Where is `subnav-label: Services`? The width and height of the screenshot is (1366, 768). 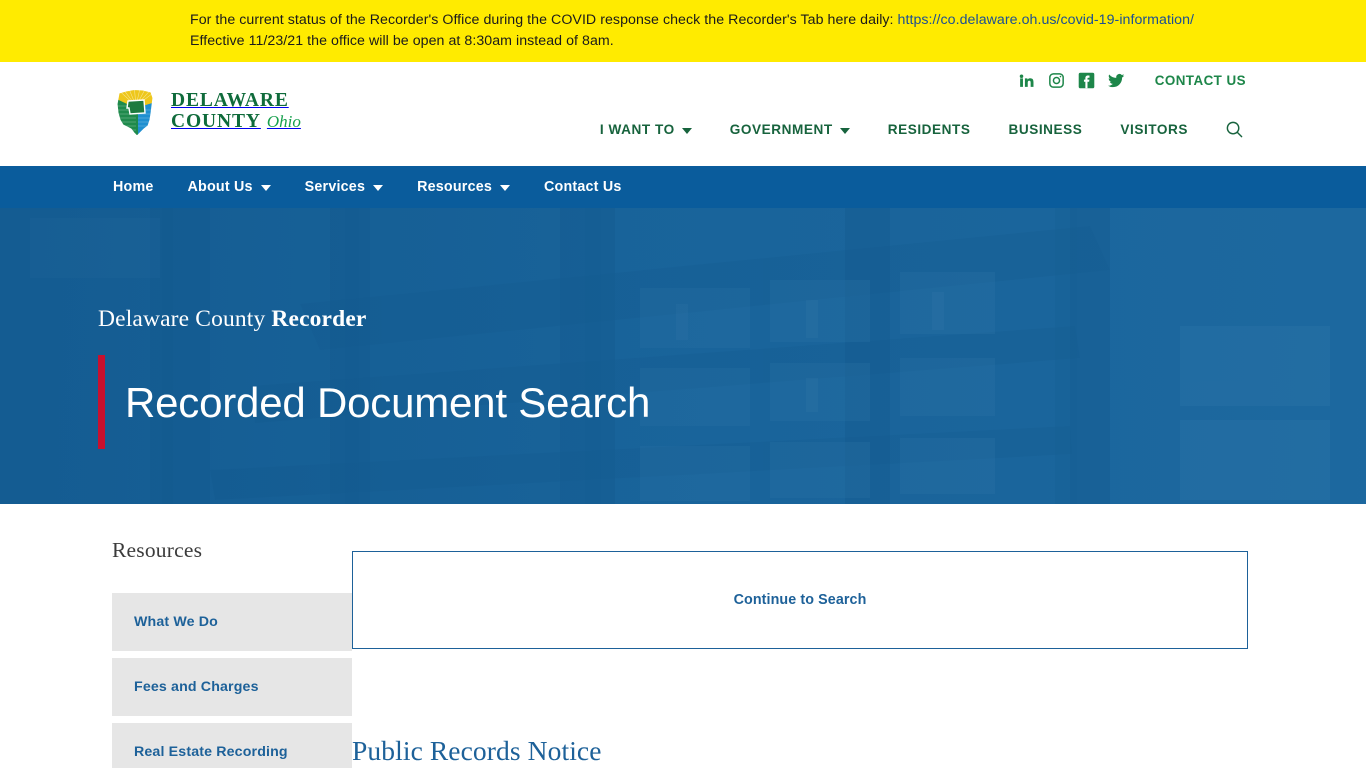
subnav-label: Services is located at coordinates (335, 187).